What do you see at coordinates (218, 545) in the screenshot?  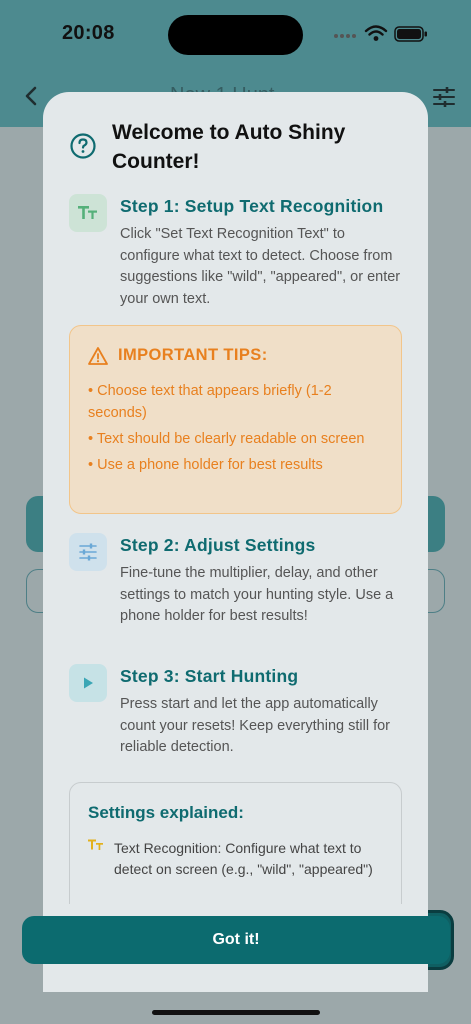 I see `step-2-title: Step 2: Adjust Settings` at bounding box center [218, 545].